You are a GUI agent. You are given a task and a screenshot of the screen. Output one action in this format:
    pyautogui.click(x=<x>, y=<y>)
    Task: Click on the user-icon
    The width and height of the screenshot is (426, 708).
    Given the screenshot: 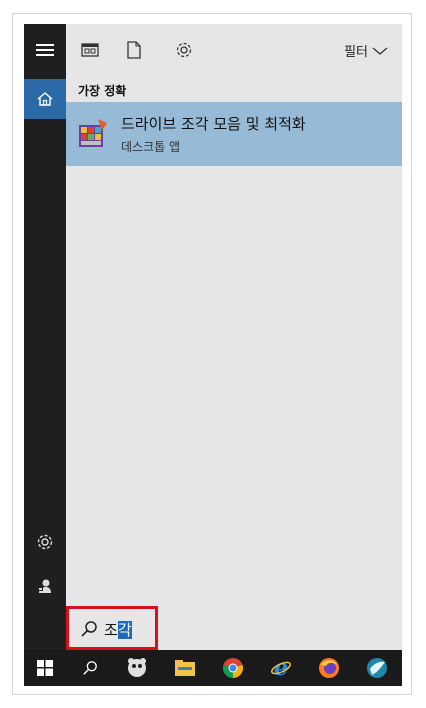 What is the action you would take?
    pyautogui.click(x=44, y=586)
    